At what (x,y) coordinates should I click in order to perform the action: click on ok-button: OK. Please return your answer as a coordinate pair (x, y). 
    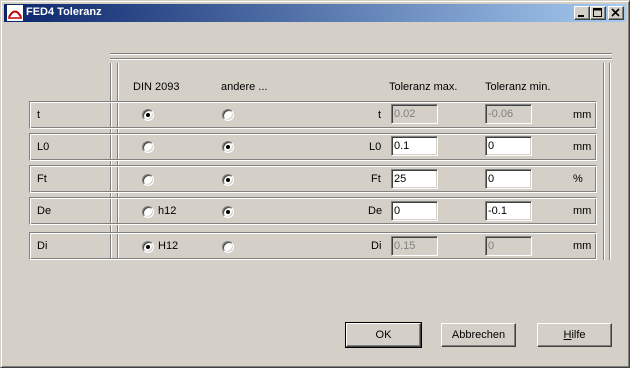
    Looking at the image, I should click on (383, 335).